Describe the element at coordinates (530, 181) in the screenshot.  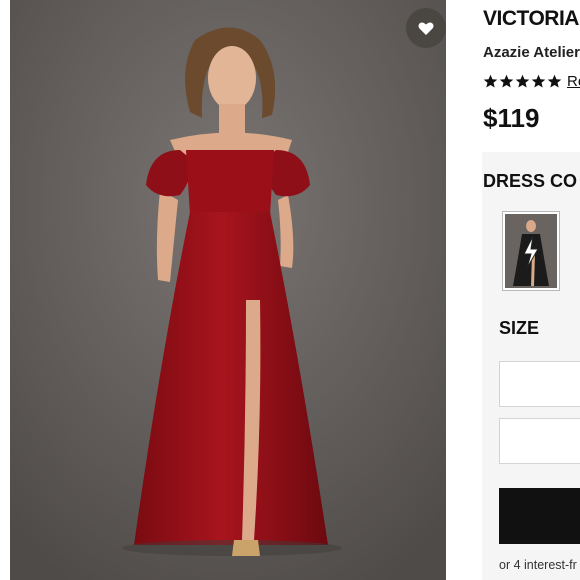
I see `color-heading: DRESS CO` at that location.